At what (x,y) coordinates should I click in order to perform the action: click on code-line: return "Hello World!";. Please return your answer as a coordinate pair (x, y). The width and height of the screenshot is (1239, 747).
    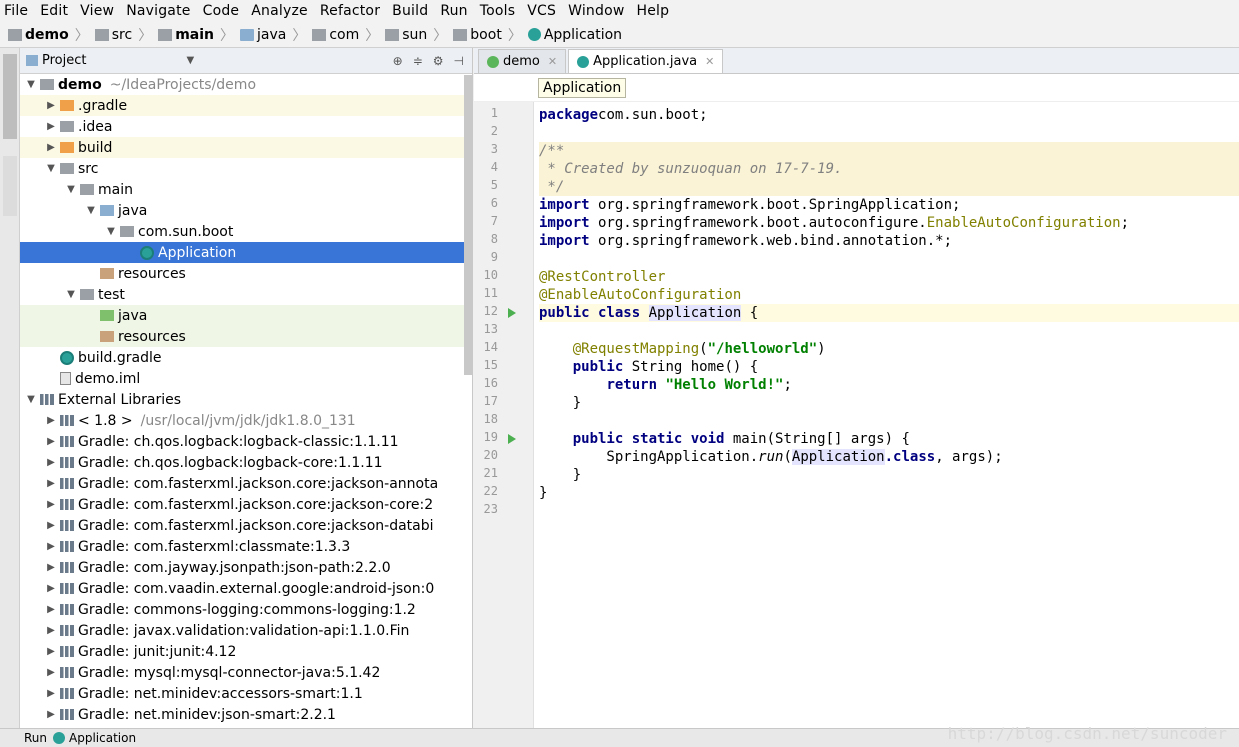
    Looking at the image, I should click on (889, 385).